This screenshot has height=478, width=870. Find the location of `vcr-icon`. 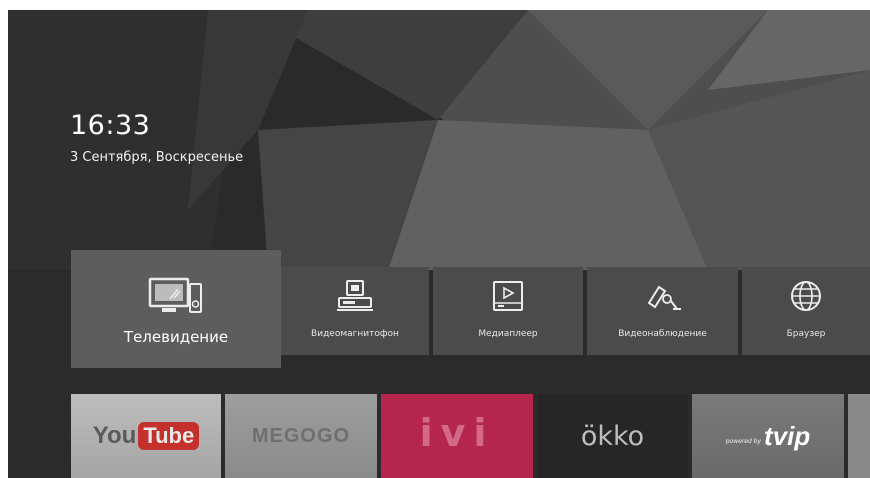

vcr-icon is located at coordinates (355, 295).